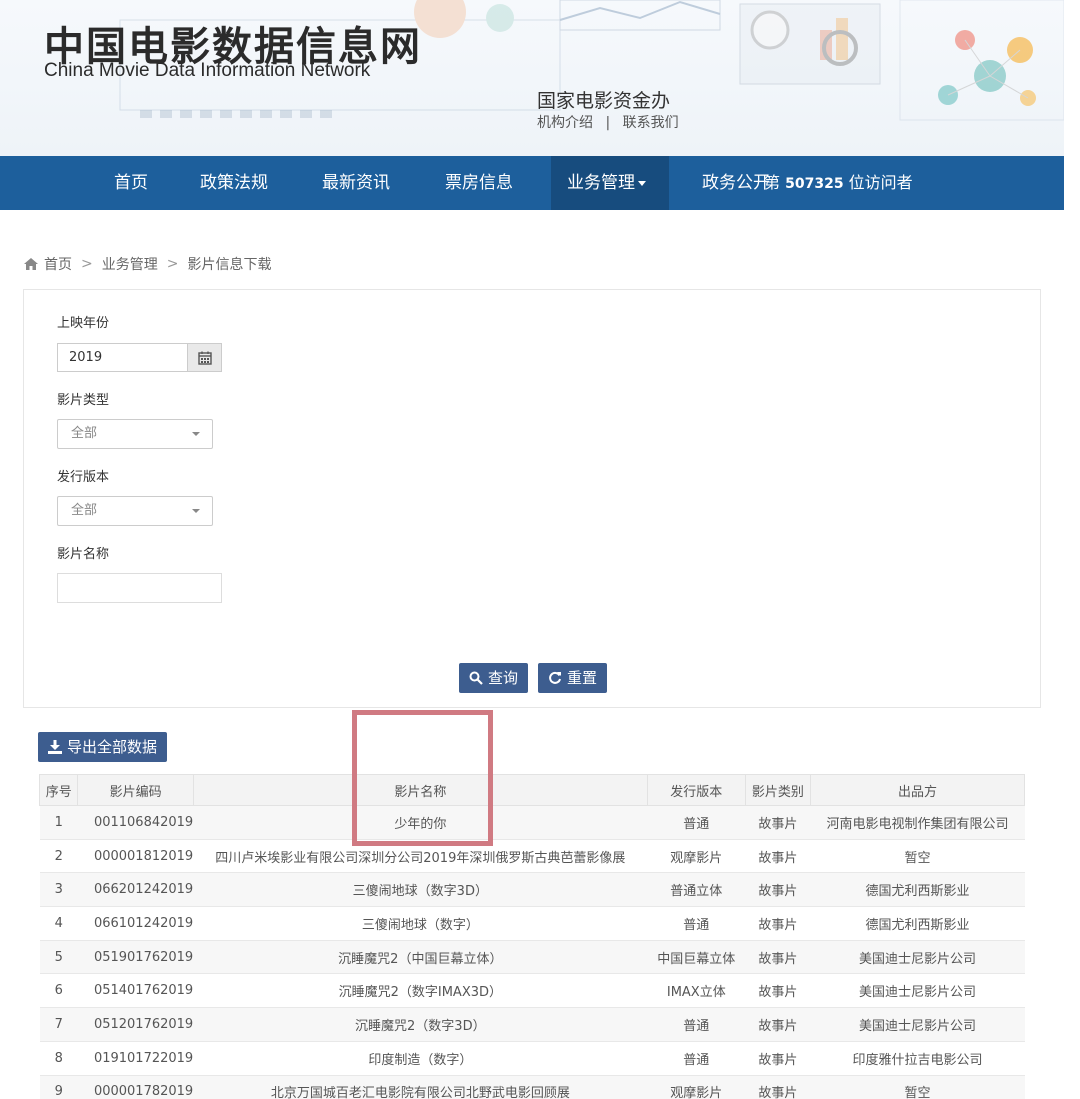 The image size is (1080, 1099). What do you see at coordinates (601, 183) in the screenshot?
I see `nav-item-business-label: 业务管理` at bounding box center [601, 183].